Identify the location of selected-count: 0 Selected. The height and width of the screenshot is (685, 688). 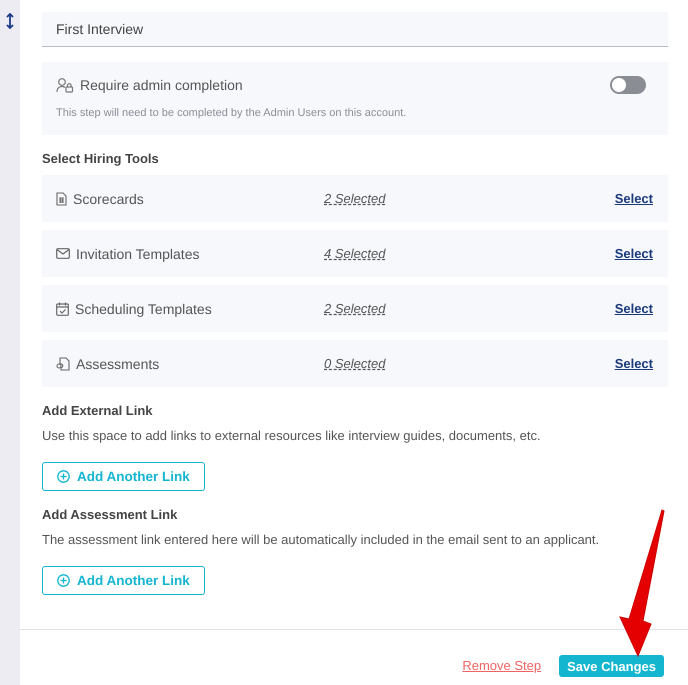
(355, 363).